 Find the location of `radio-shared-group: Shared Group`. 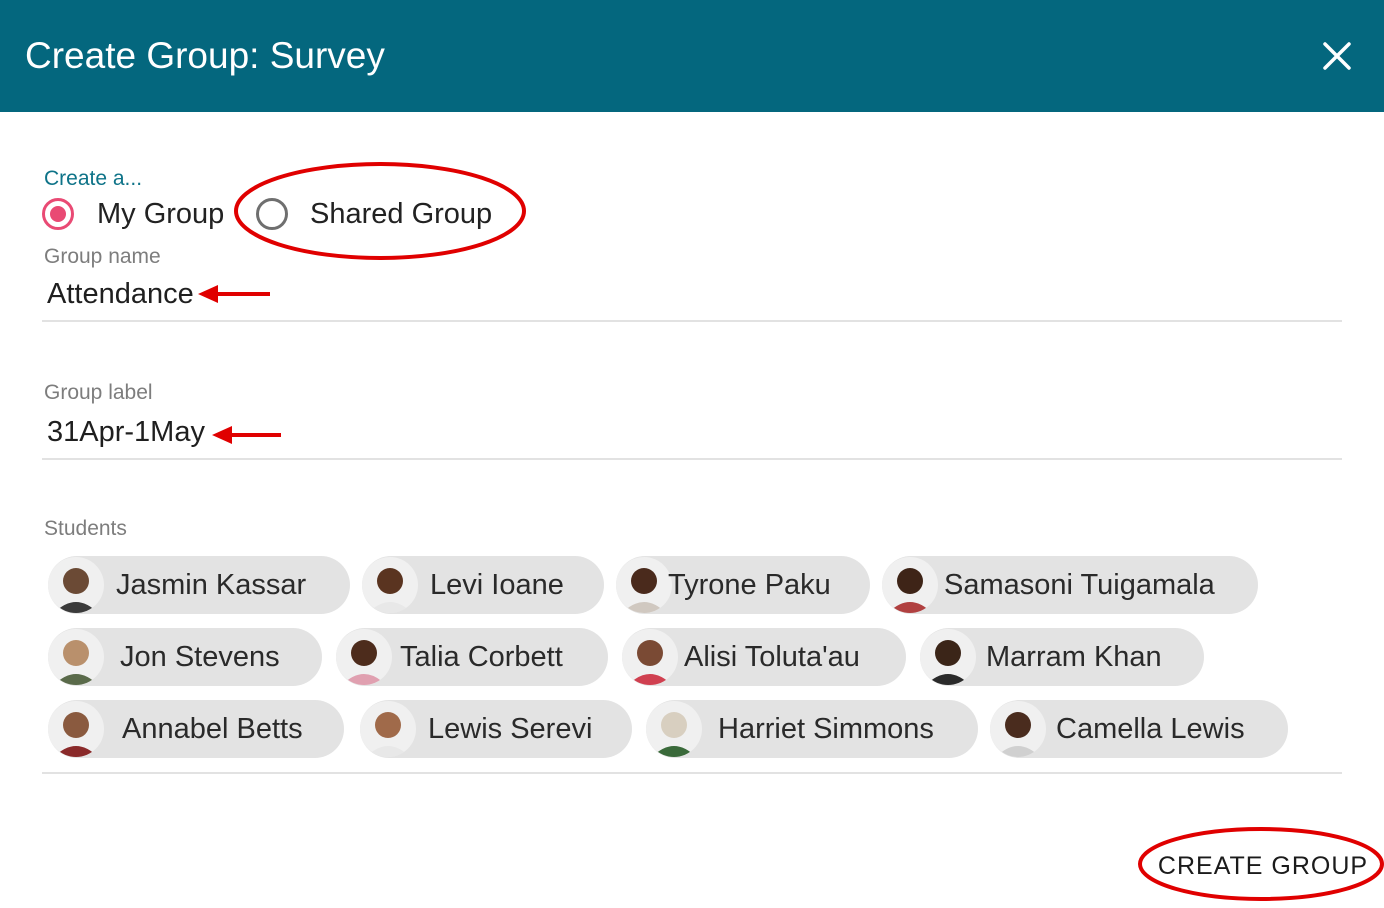

radio-shared-group: Shared Group is located at coordinates (374, 214).